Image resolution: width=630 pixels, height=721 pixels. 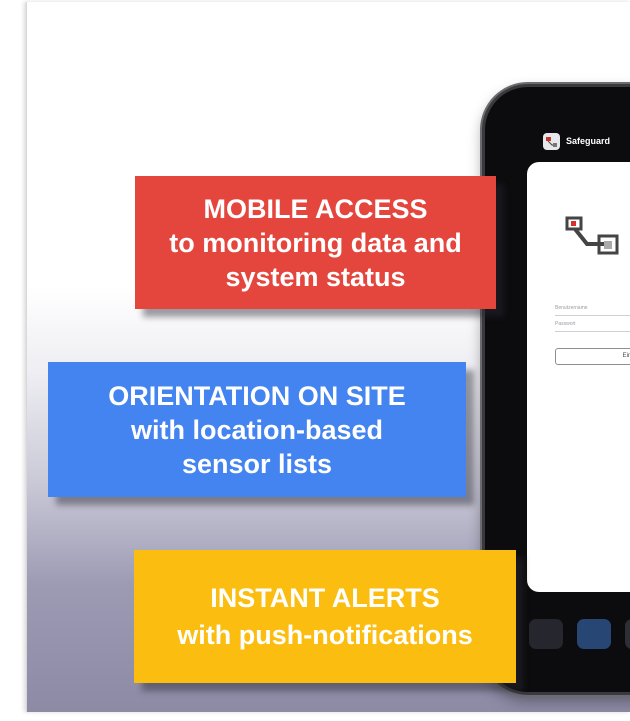 I want to click on login-button: Einlog, so click(x=592, y=356).